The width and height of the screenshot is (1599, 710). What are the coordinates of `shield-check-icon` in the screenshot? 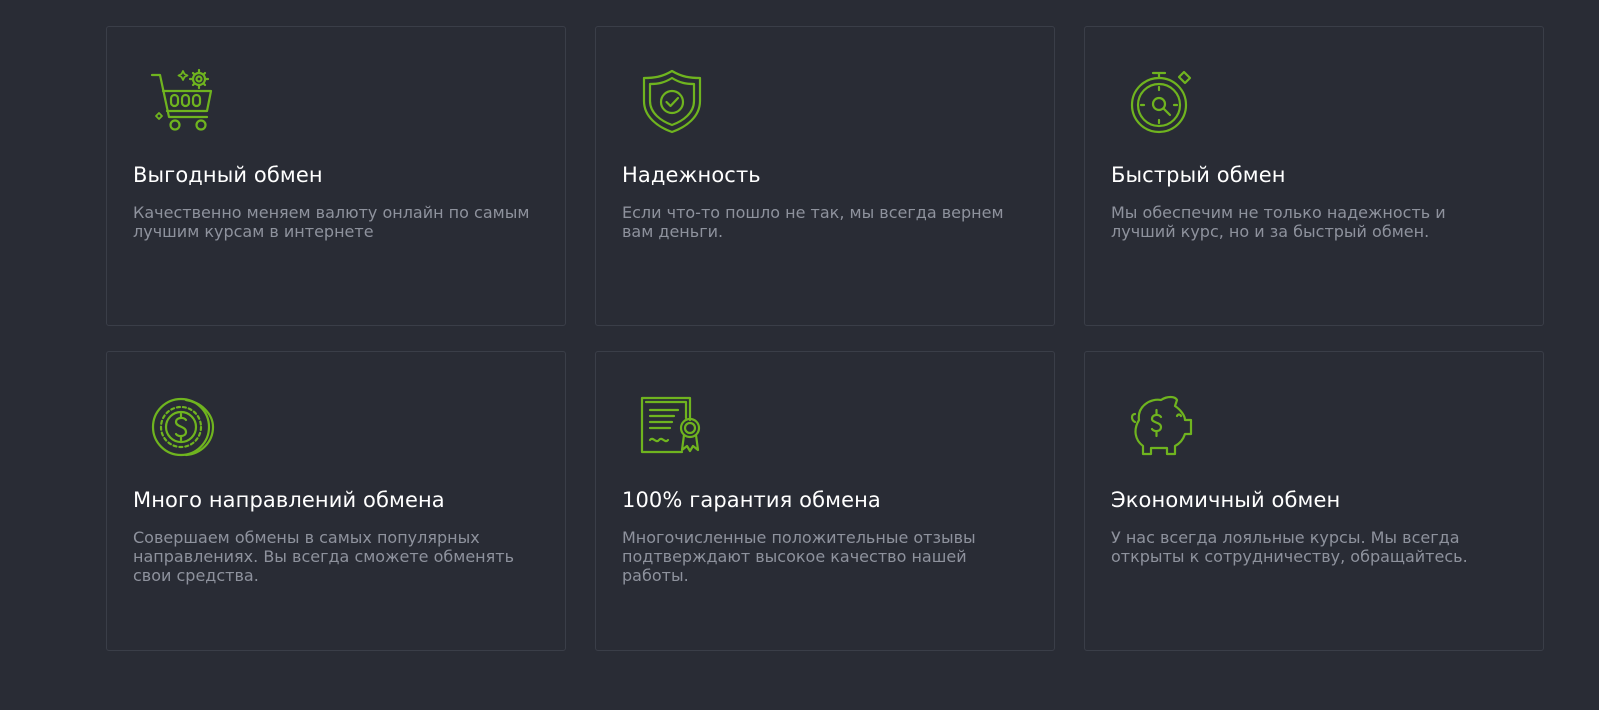 It's located at (672, 101).